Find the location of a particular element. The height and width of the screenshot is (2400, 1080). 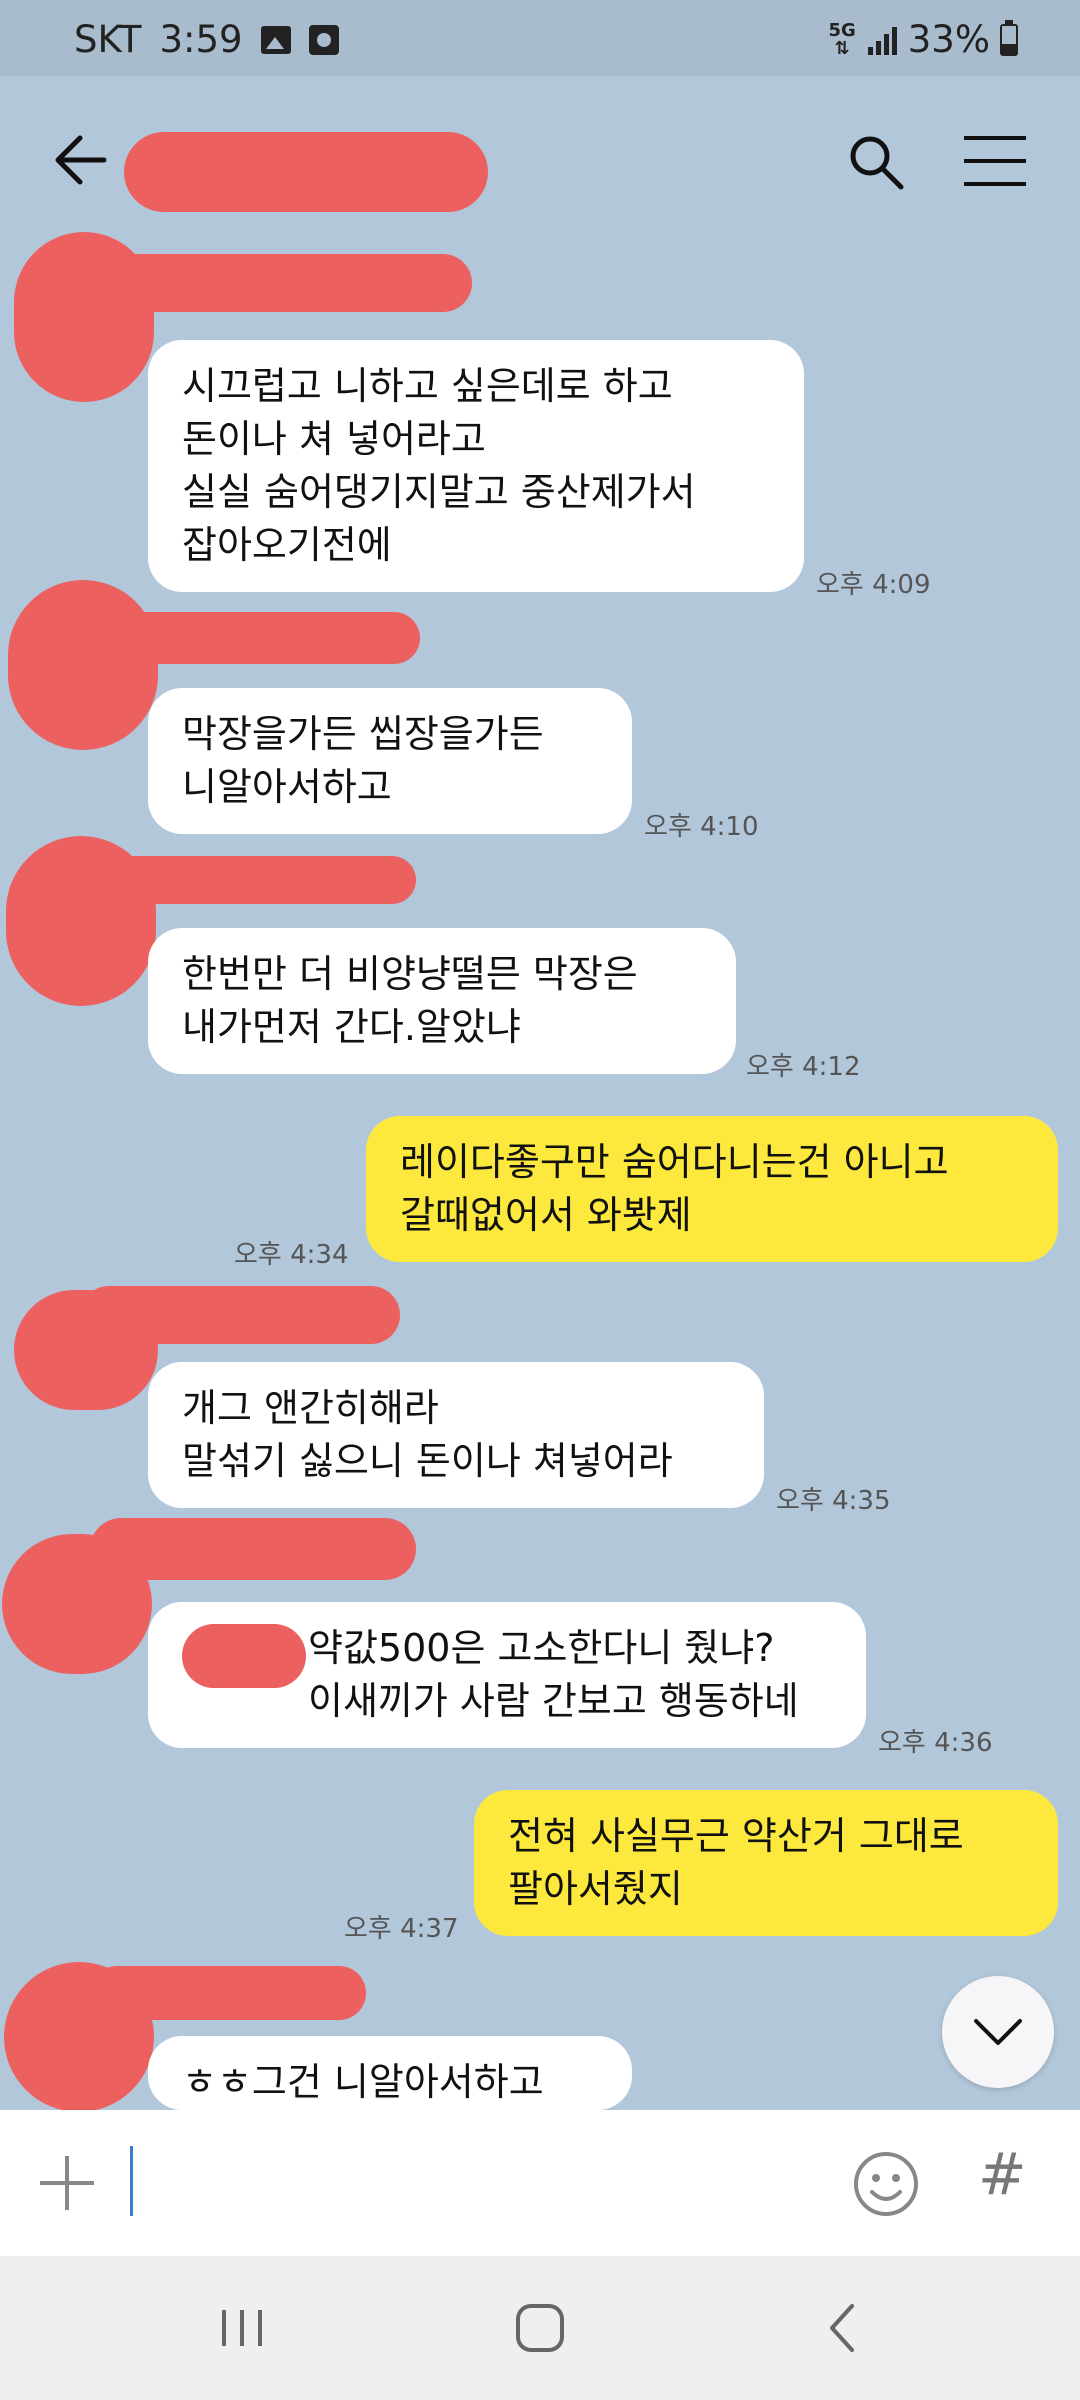

scroll-to-bottom-button is located at coordinates (998, 2032).